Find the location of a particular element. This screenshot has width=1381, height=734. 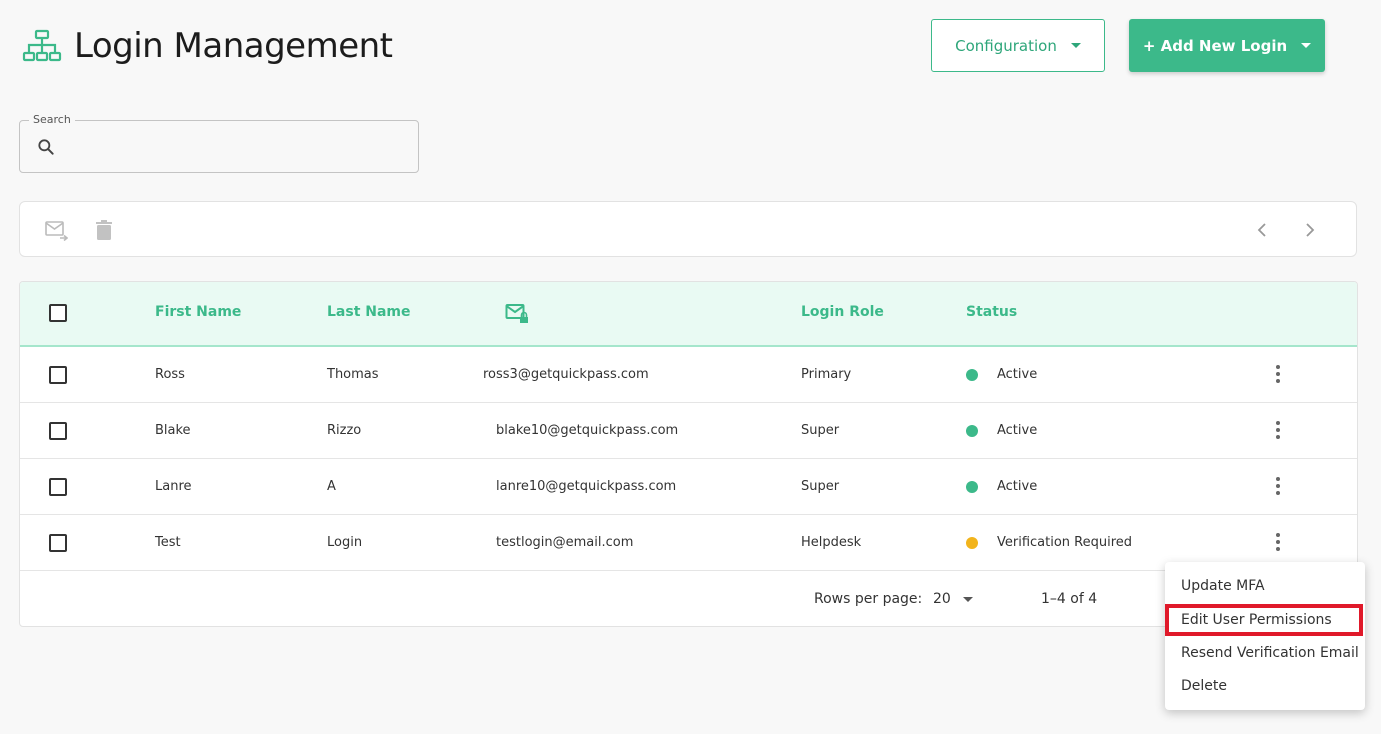

bulk-actions-toolbar is located at coordinates (688, 229).